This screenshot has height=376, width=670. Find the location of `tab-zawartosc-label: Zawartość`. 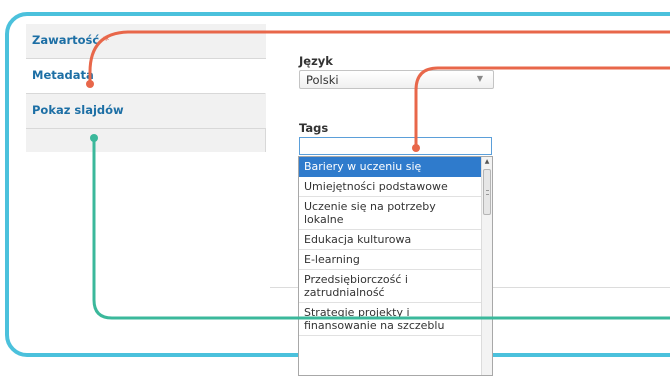

tab-zawartosc-label: Zawartość is located at coordinates (66, 40).